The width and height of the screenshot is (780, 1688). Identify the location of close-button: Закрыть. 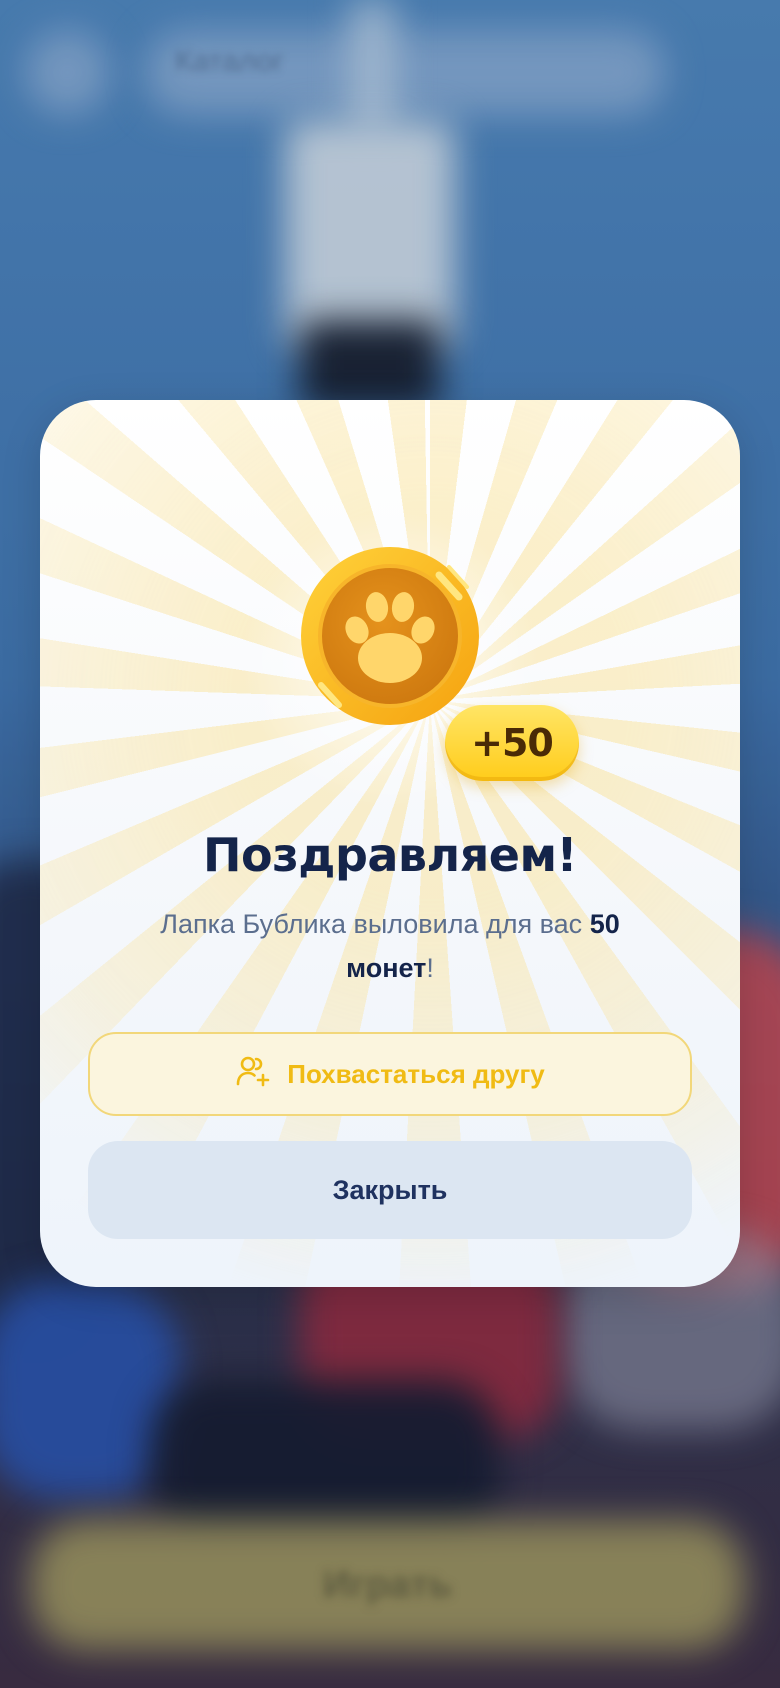
(390, 1190).